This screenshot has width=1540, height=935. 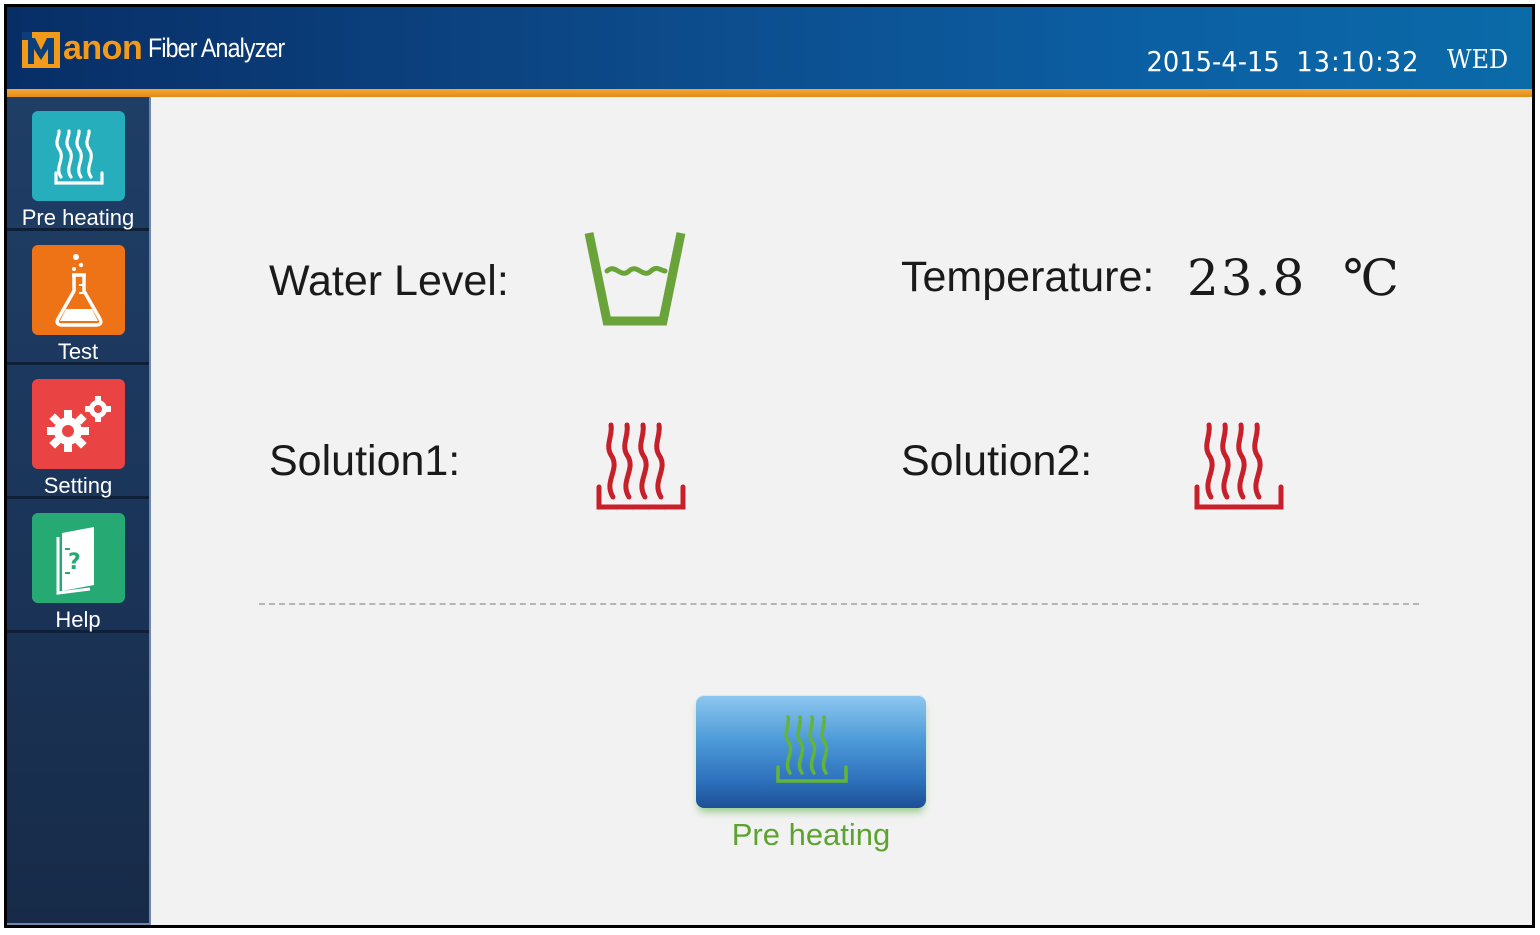 I want to click on water-cup-icon, so click(x=635, y=279).